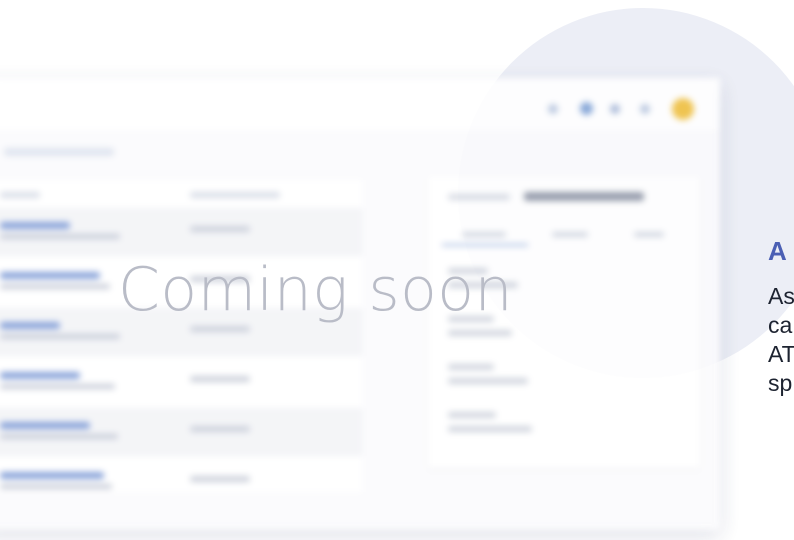 The width and height of the screenshot is (794, 540). Describe the element at coordinates (59, 152) in the screenshot. I see `breadcrumb` at that location.